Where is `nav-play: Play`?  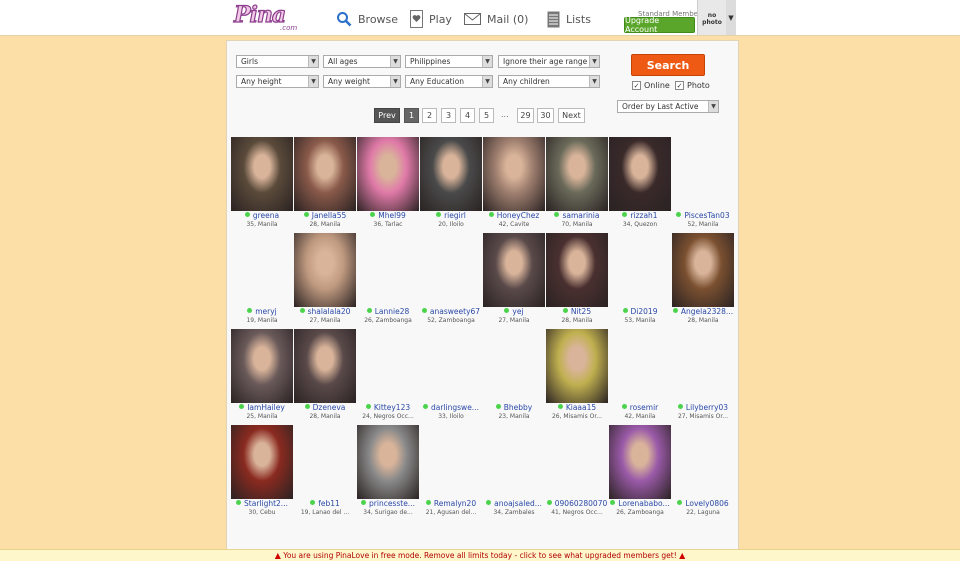 nav-play: Play is located at coordinates (431, 19).